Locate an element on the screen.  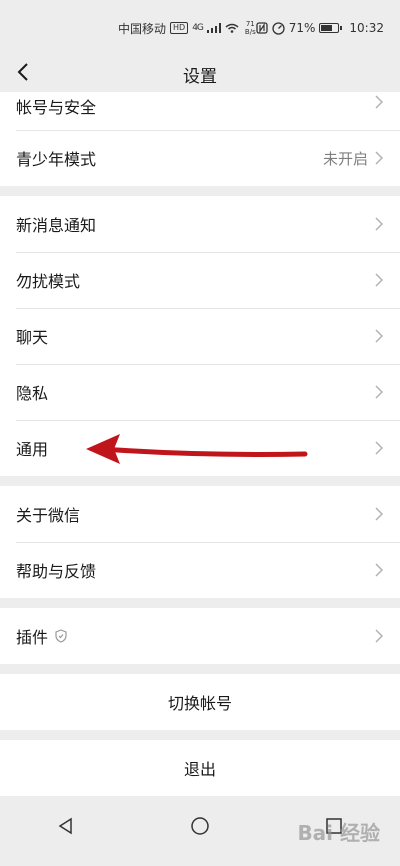
battery-percent: 71% is located at coordinates (302, 28).